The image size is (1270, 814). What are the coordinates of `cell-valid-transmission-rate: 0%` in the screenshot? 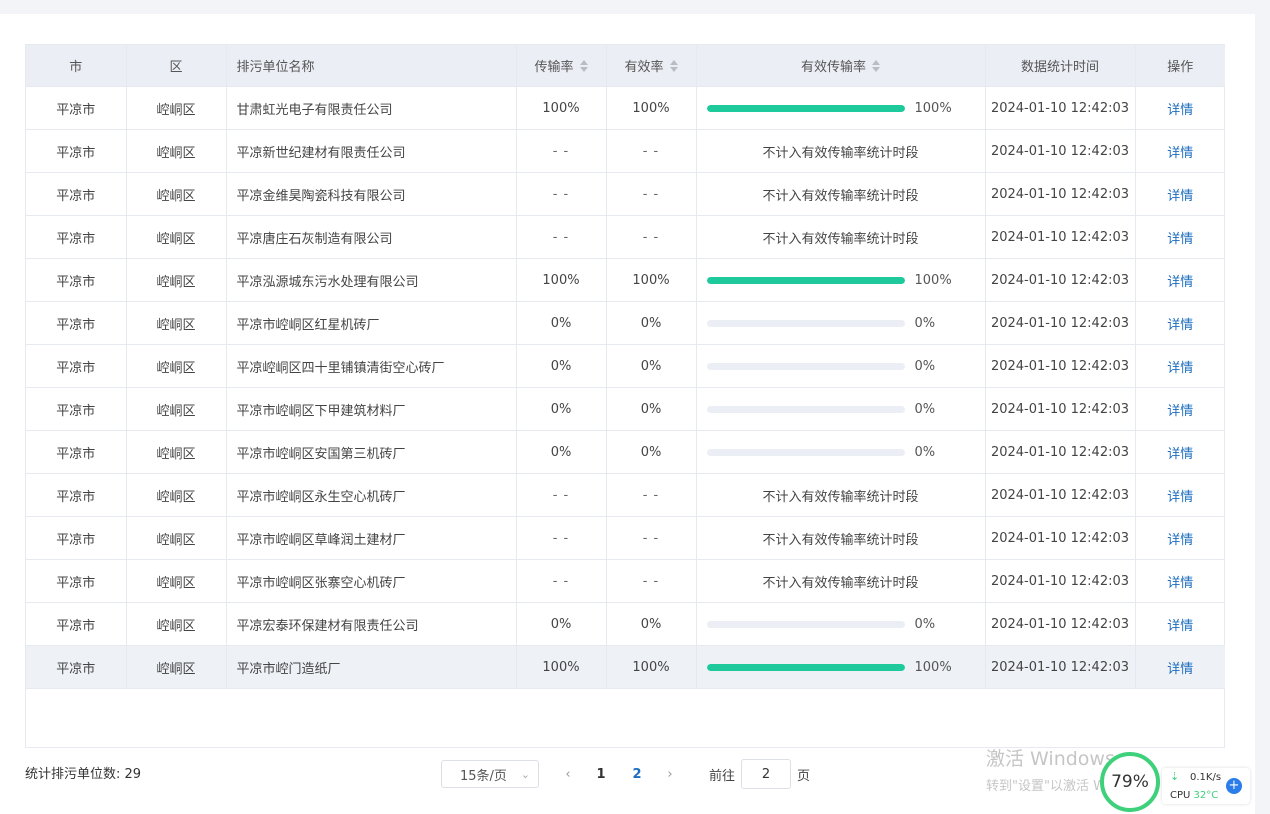 It's located at (841, 409).